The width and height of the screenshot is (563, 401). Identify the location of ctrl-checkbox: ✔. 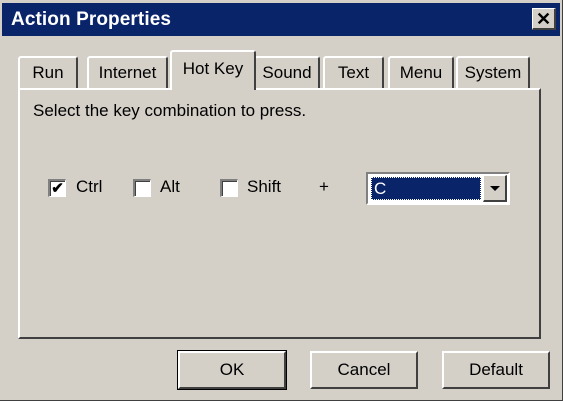
(57, 188).